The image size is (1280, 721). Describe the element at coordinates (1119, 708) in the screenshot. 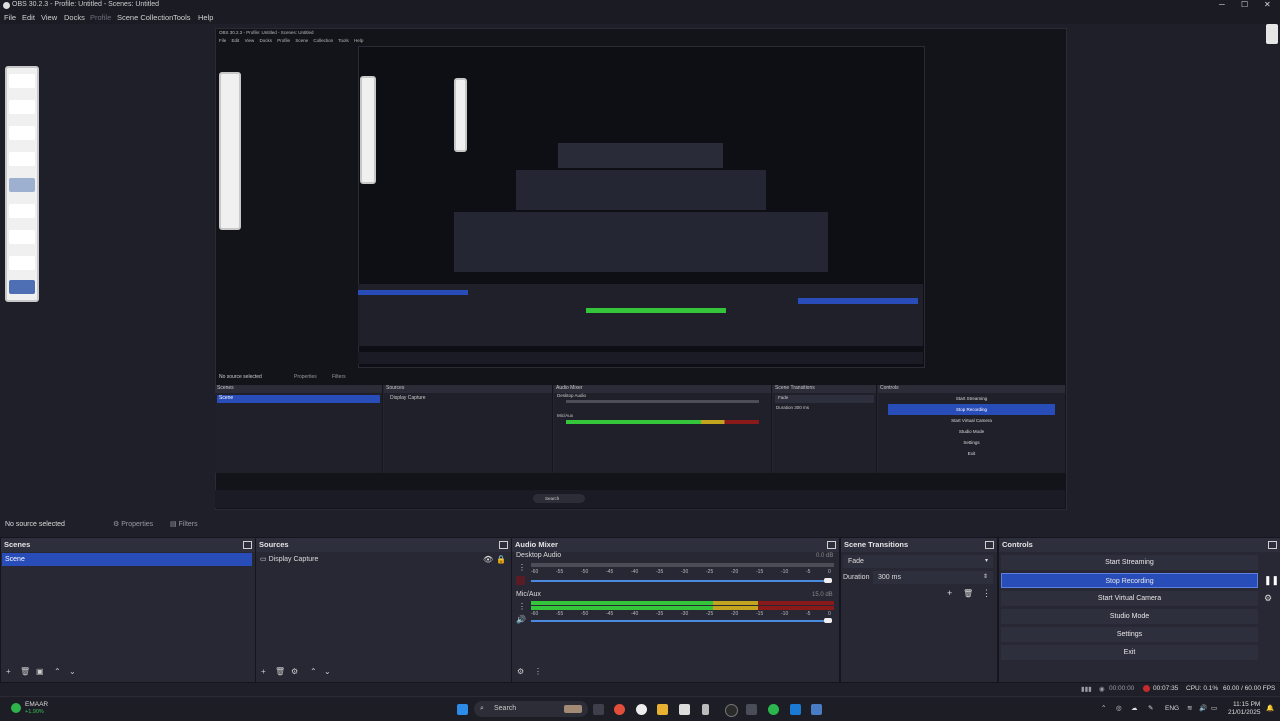

I see `tray-app-icon: ◎` at that location.